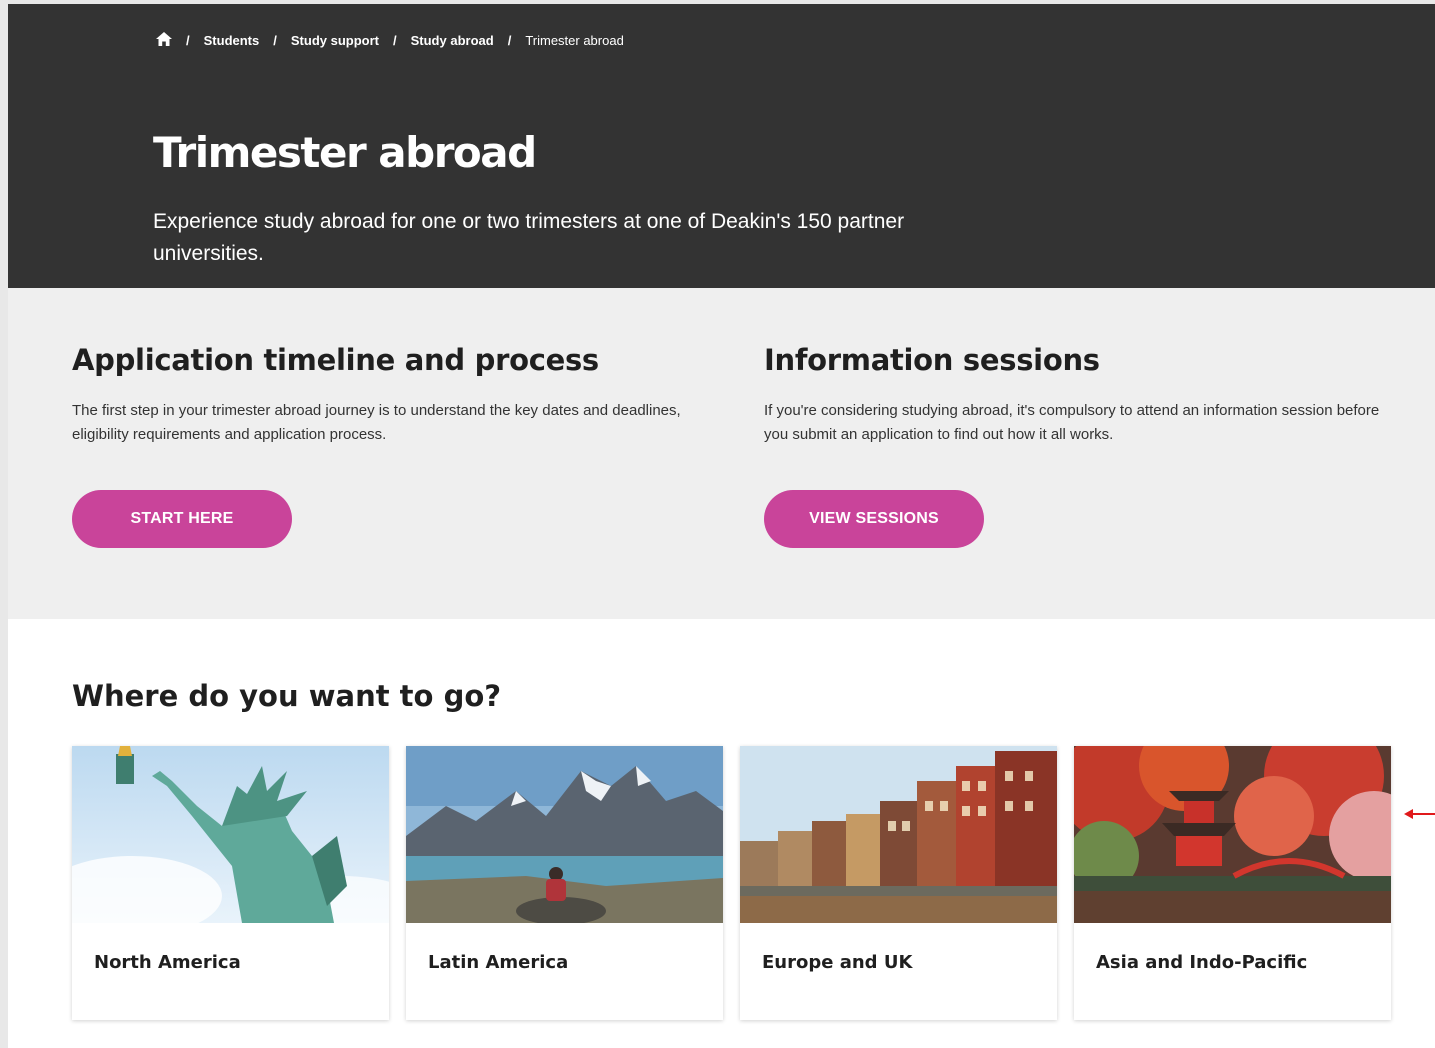 This screenshot has width=1435, height=1048. I want to click on start-here-button: START HERE, so click(182, 519).